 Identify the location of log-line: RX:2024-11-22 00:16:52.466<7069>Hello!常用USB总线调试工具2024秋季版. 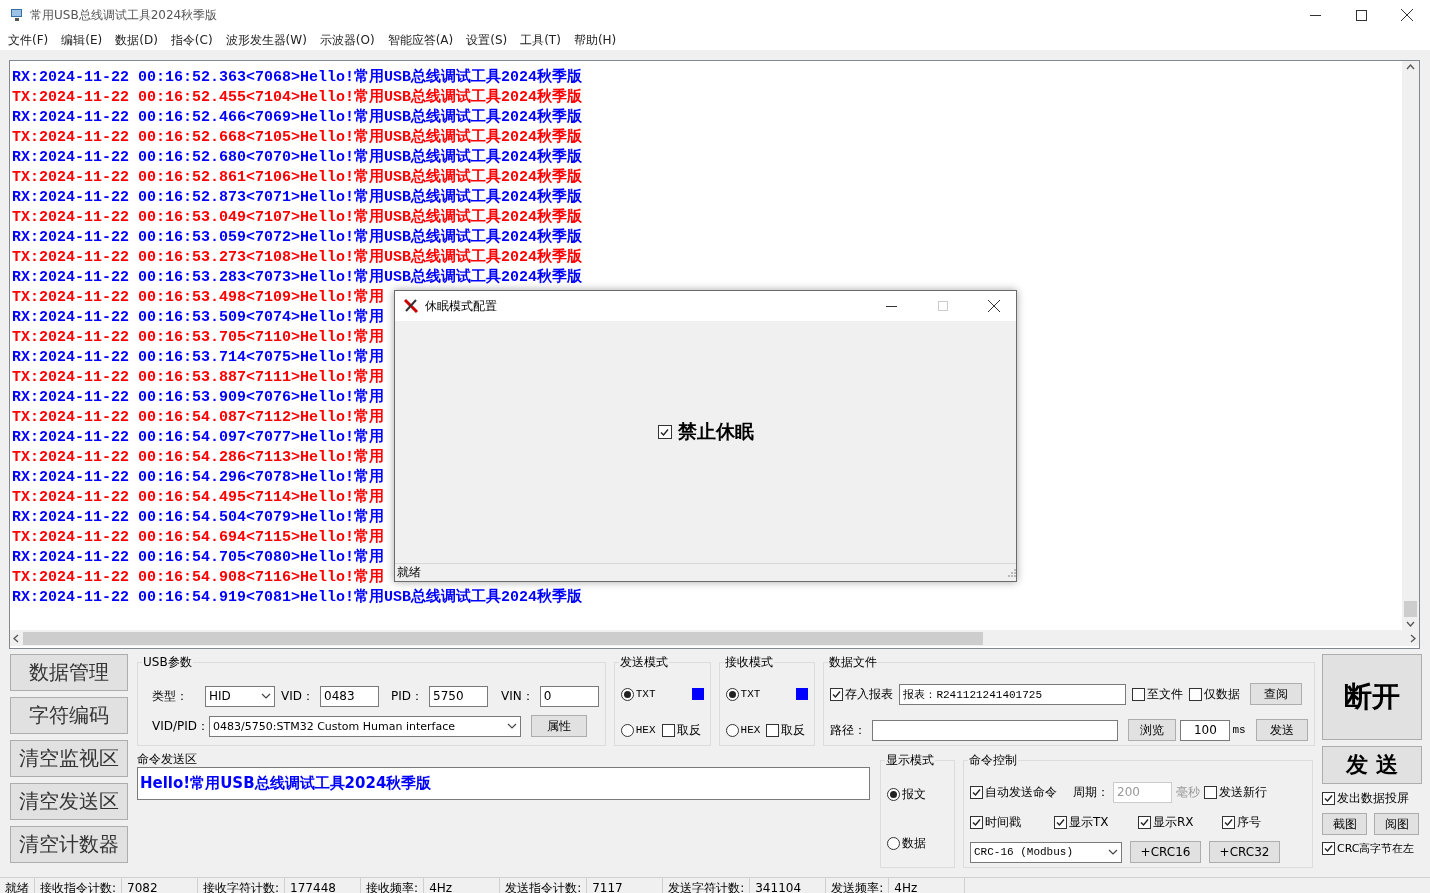
(297, 118).